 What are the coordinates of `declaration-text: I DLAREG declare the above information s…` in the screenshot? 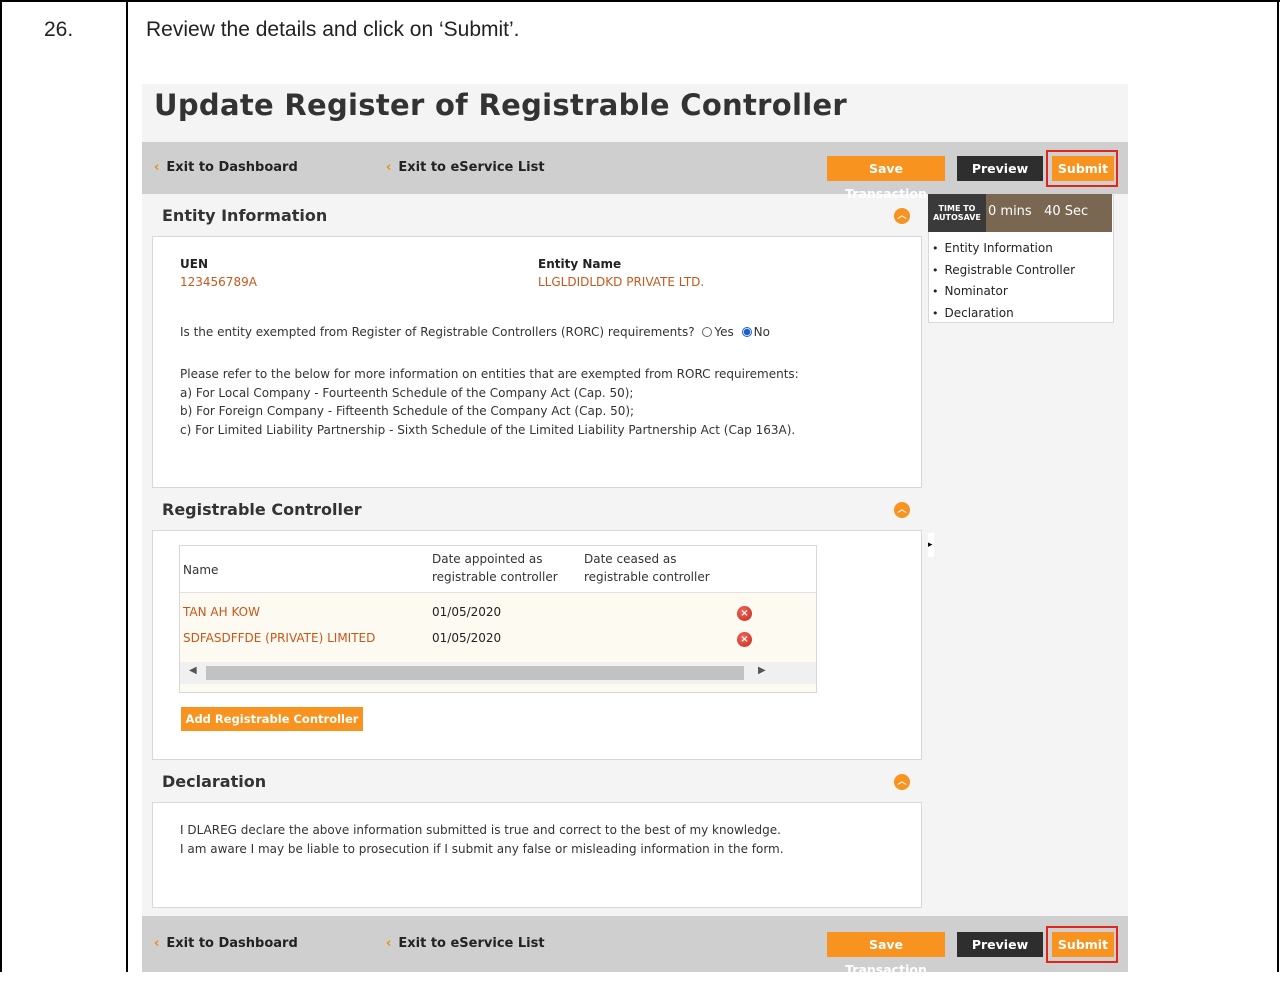 It's located at (482, 839).